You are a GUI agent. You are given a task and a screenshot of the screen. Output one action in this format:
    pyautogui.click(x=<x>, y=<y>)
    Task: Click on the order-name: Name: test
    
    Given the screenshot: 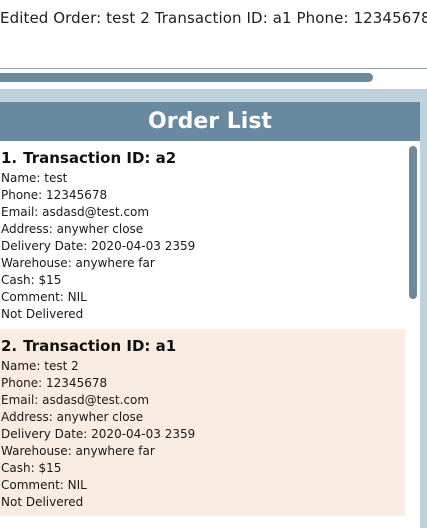 What is the action you would take?
    pyautogui.click(x=34, y=178)
    